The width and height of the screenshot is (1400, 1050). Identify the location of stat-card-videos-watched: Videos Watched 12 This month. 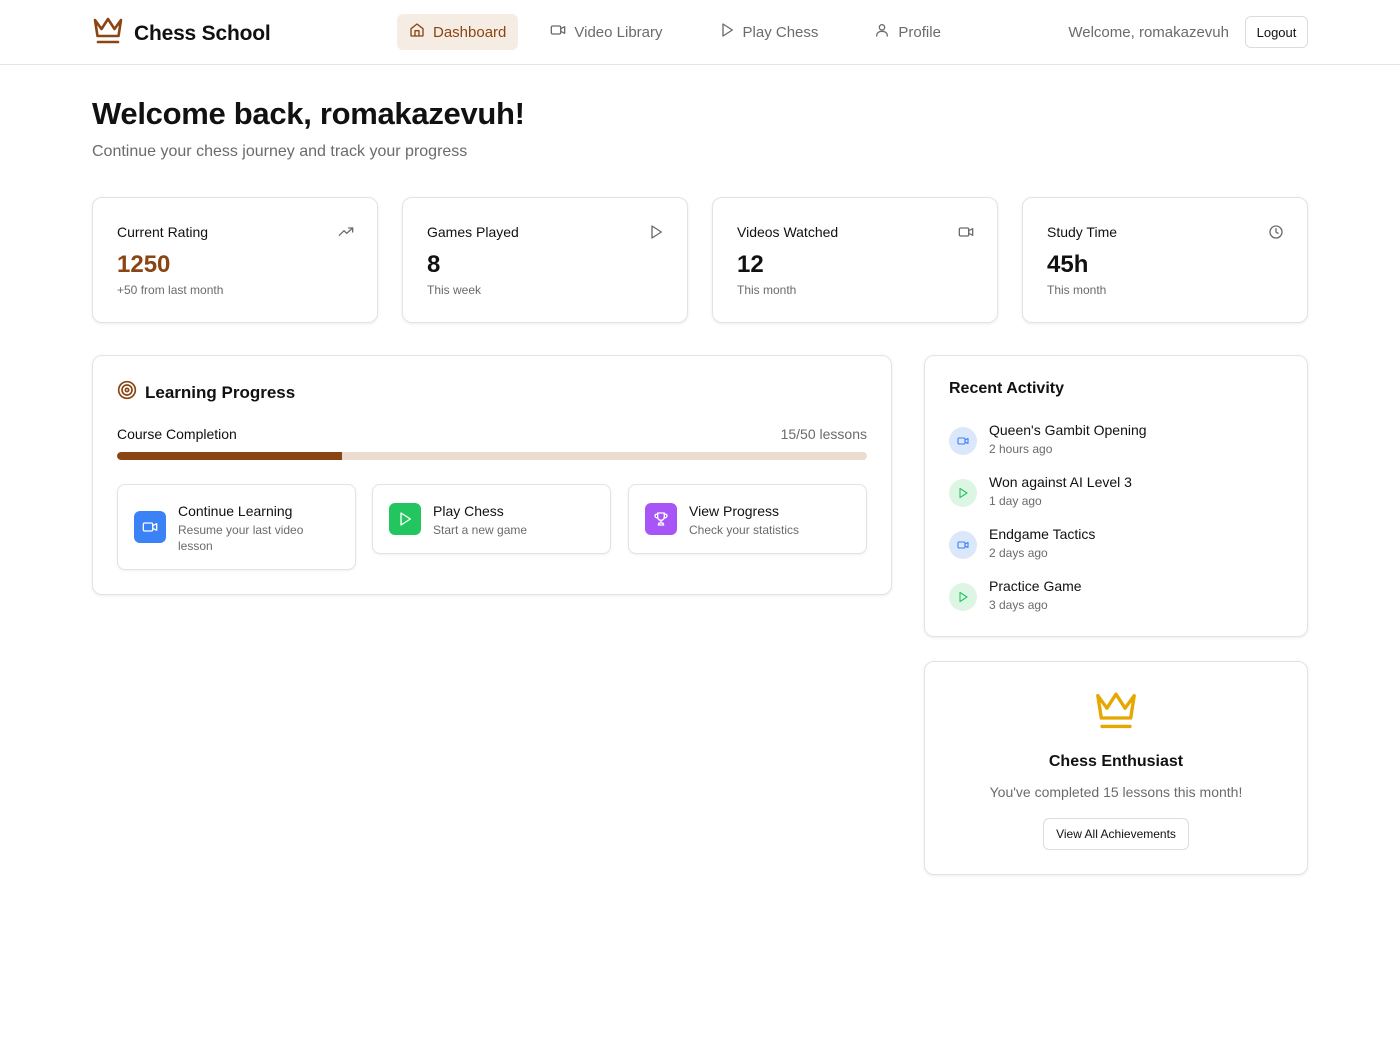
(855, 260).